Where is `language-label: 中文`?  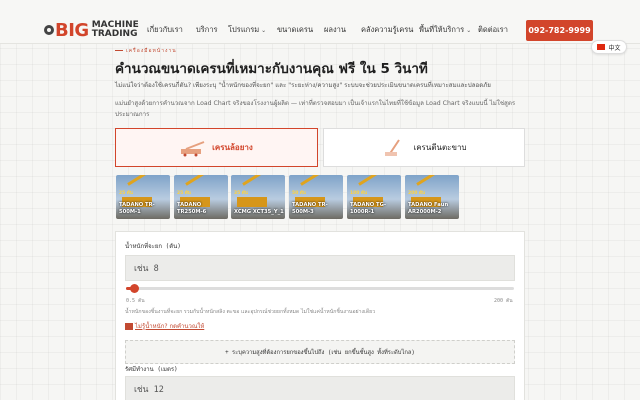
language-label: 中文 is located at coordinates (614, 48).